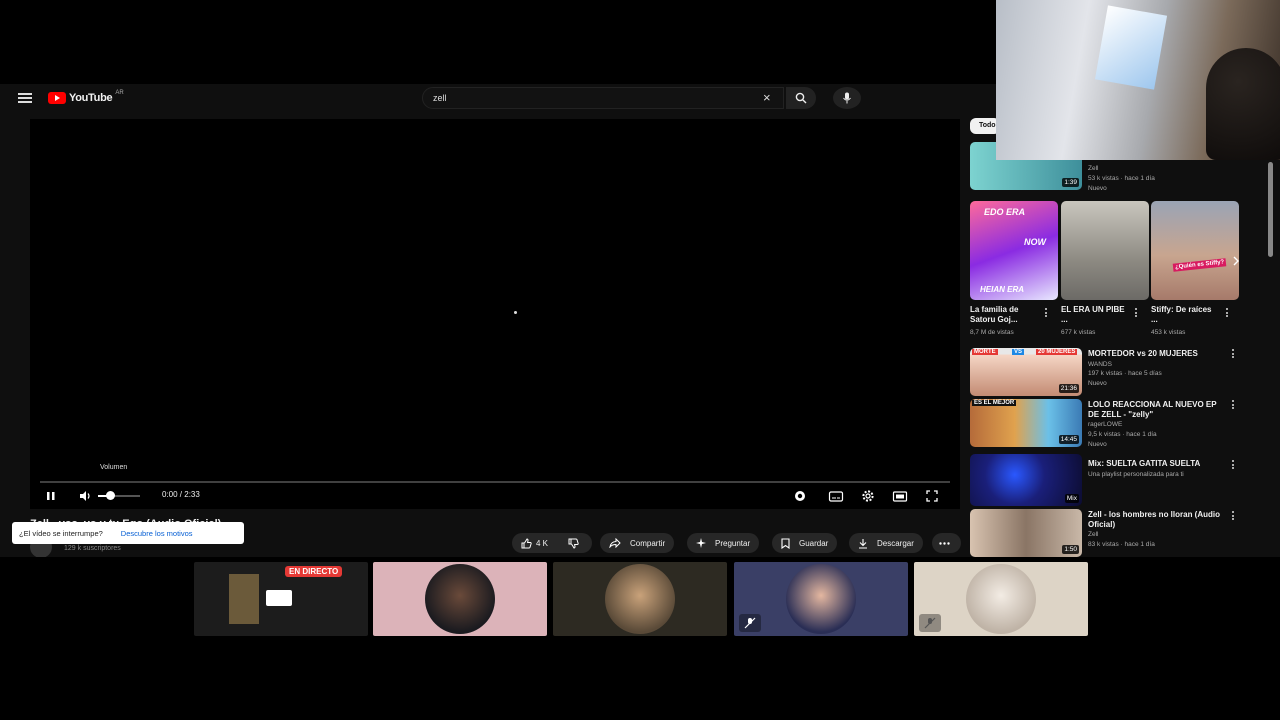 The image size is (1280, 720). What do you see at coordinates (648, 543) in the screenshot?
I see `share-label: Compartir` at bounding box center [648, 543].